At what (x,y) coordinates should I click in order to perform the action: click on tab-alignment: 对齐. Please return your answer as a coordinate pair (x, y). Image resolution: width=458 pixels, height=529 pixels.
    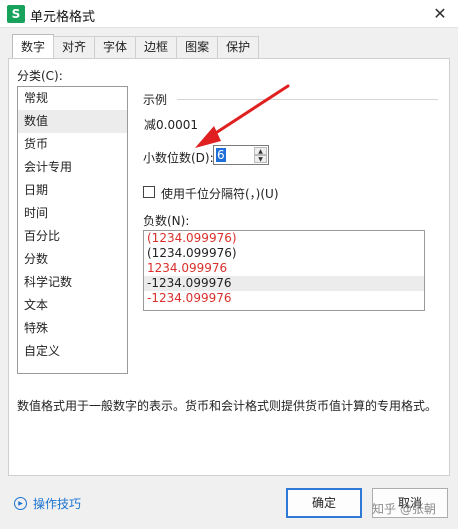
    Looking at the image, I should click on (74, 47).